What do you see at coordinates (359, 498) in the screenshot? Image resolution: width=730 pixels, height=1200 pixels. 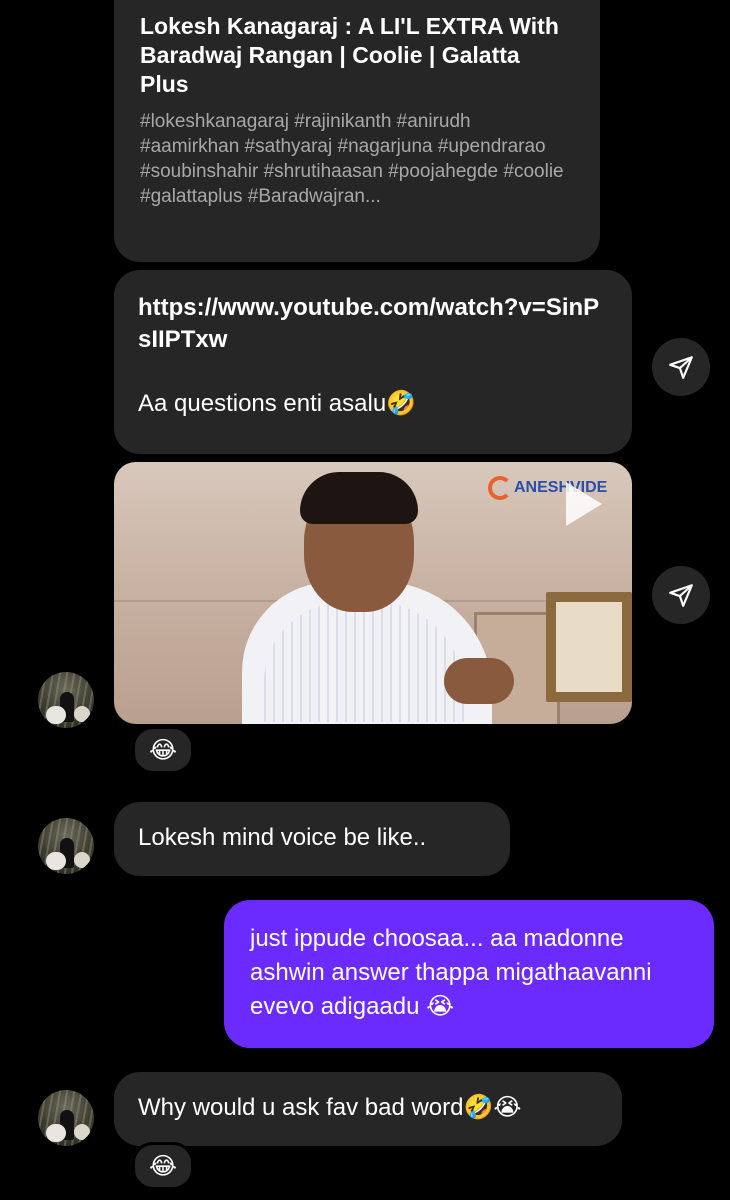 I see `video-person-hair` at bounding box center [359, 498].